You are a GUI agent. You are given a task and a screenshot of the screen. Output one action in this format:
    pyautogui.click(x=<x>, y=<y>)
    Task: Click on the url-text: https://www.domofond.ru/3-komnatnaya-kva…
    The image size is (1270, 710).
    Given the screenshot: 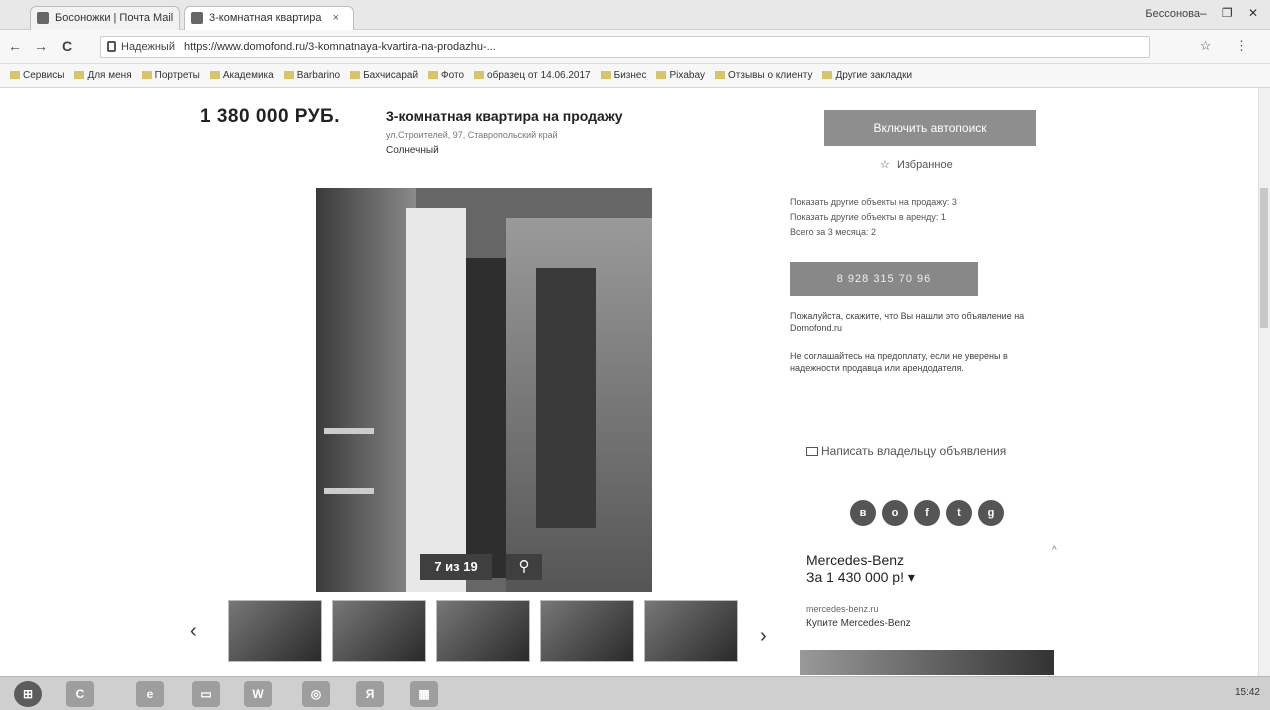 What is the action you would take?
    pyautogui.click(x=340, y=47)
    